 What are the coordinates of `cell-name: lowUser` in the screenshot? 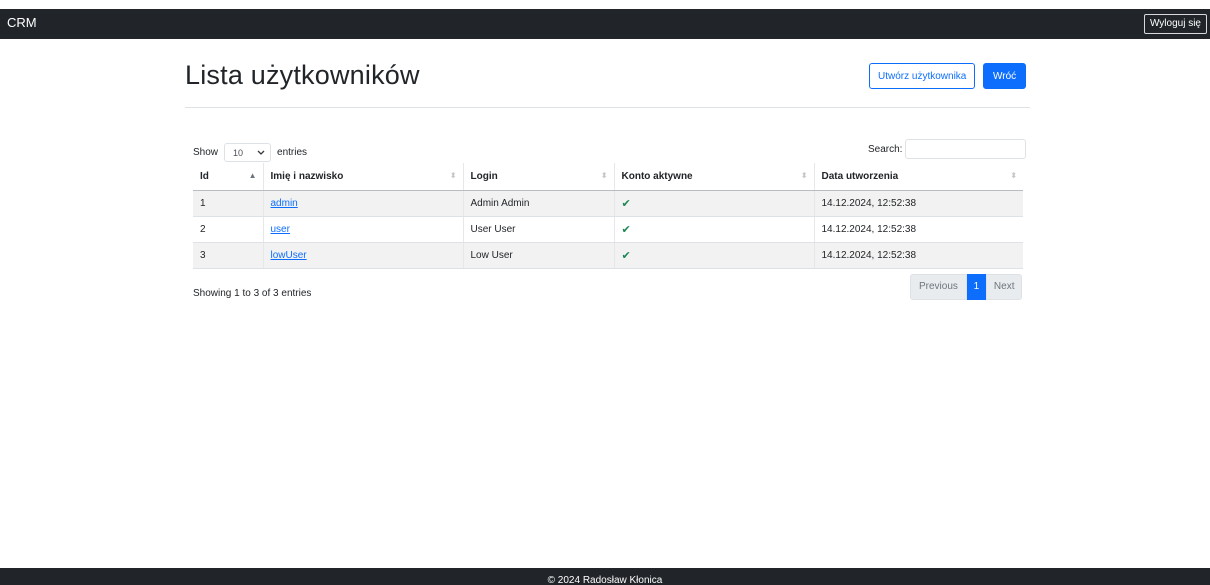 It's located at (362, 255).